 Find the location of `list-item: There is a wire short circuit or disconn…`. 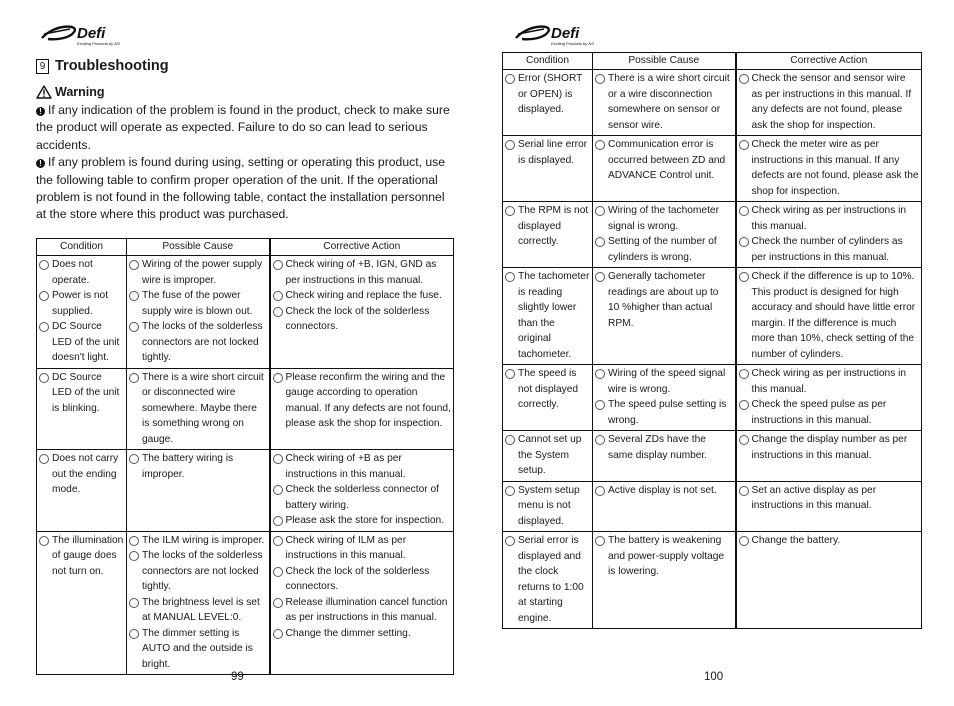

list-item: There is a wire short circuit or disconn… is located at coordinates (198, 409).